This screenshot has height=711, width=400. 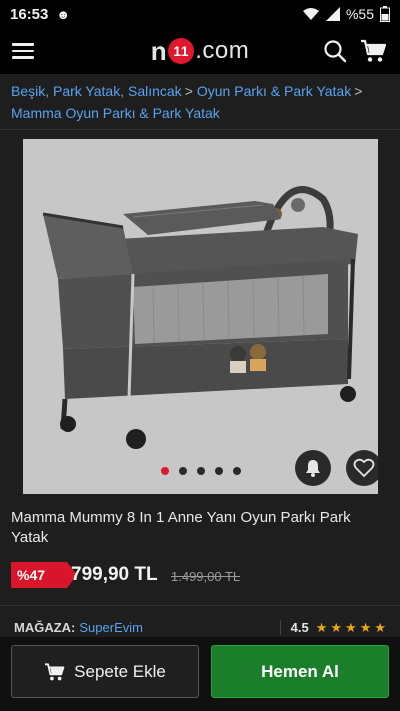 What do you see at coordinates (159, 50) in the screenshot?
I see `logo-prefix: n` at bounding box center [159, 50].